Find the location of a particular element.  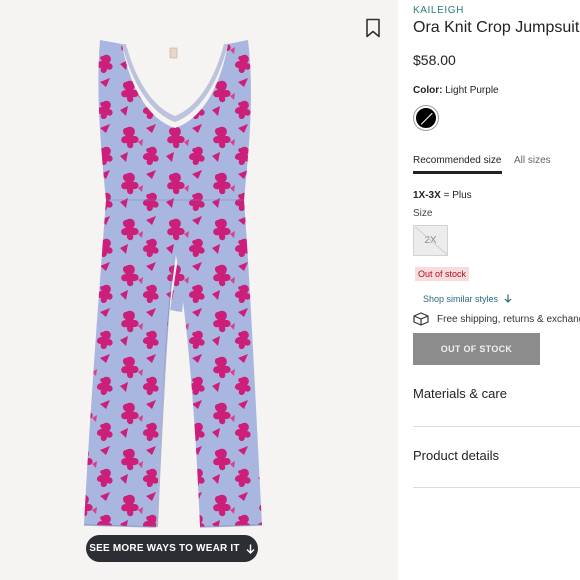

color-row: Color: Light Purple is located at coordinates (456, 90).